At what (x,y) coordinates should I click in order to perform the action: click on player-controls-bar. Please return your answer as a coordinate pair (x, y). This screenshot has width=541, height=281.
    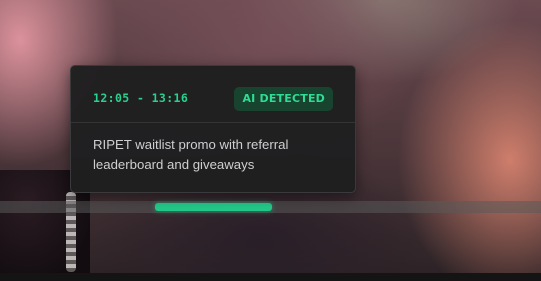
    Looking at the image, I should click on (270, 277).